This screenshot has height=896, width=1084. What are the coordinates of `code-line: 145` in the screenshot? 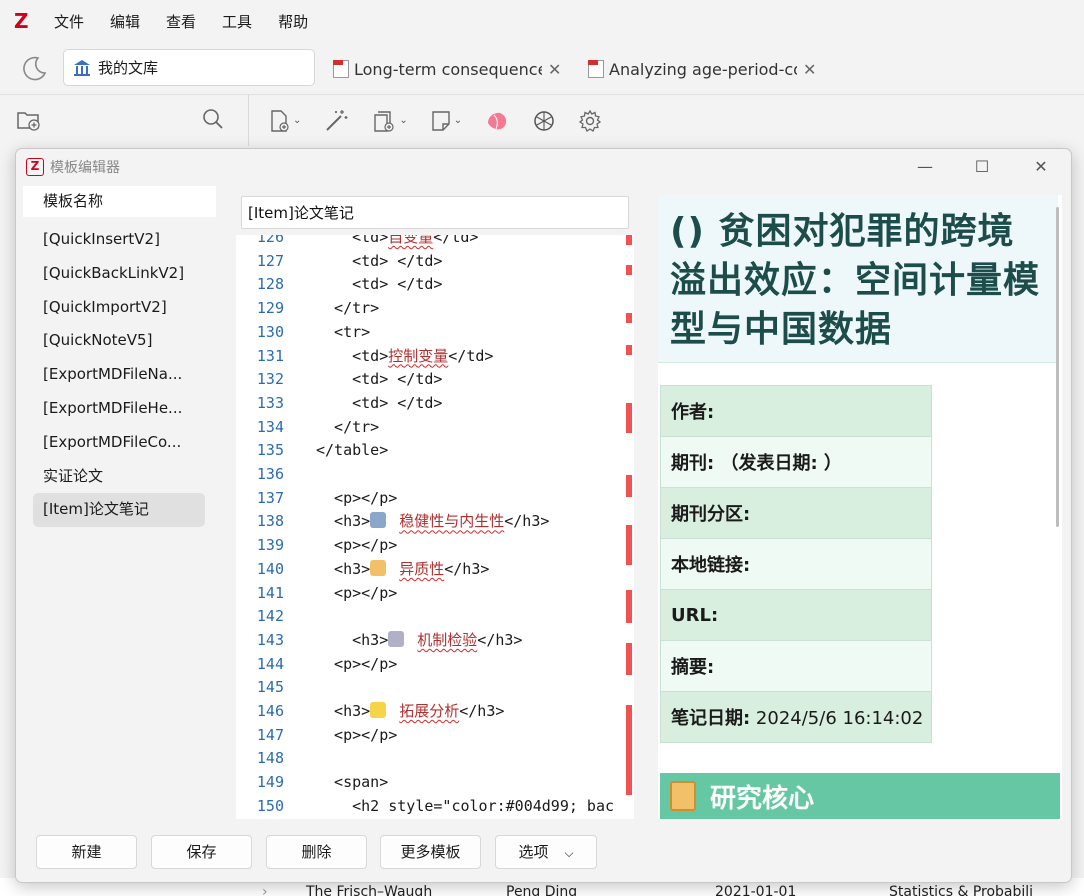 It's located at (435, 688).